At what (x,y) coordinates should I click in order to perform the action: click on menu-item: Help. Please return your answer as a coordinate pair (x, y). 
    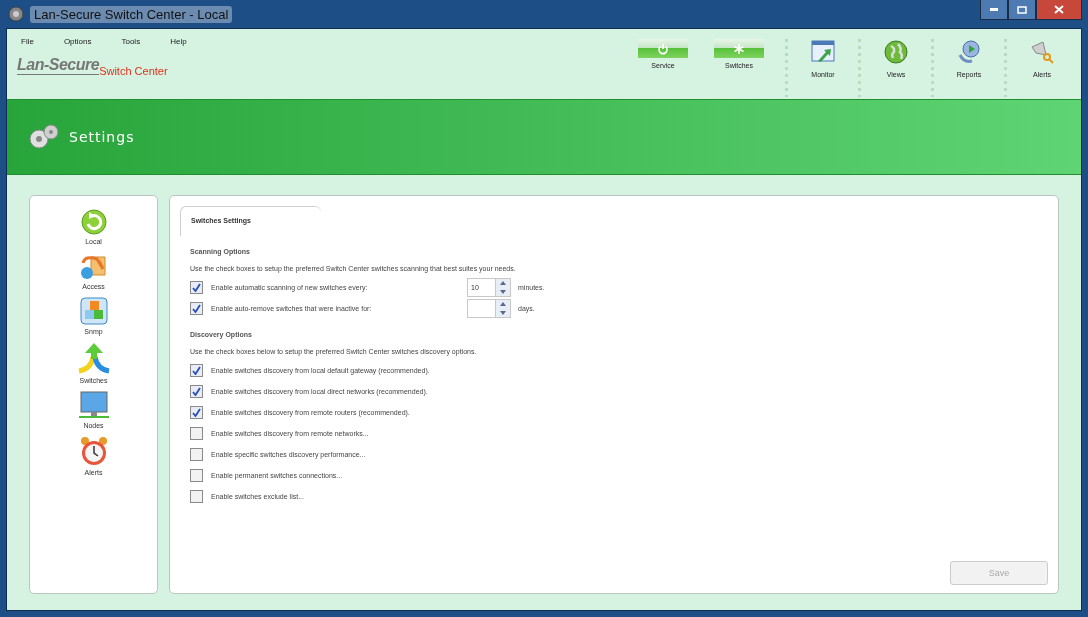
    Looking at the image, I should click on (178, 41).